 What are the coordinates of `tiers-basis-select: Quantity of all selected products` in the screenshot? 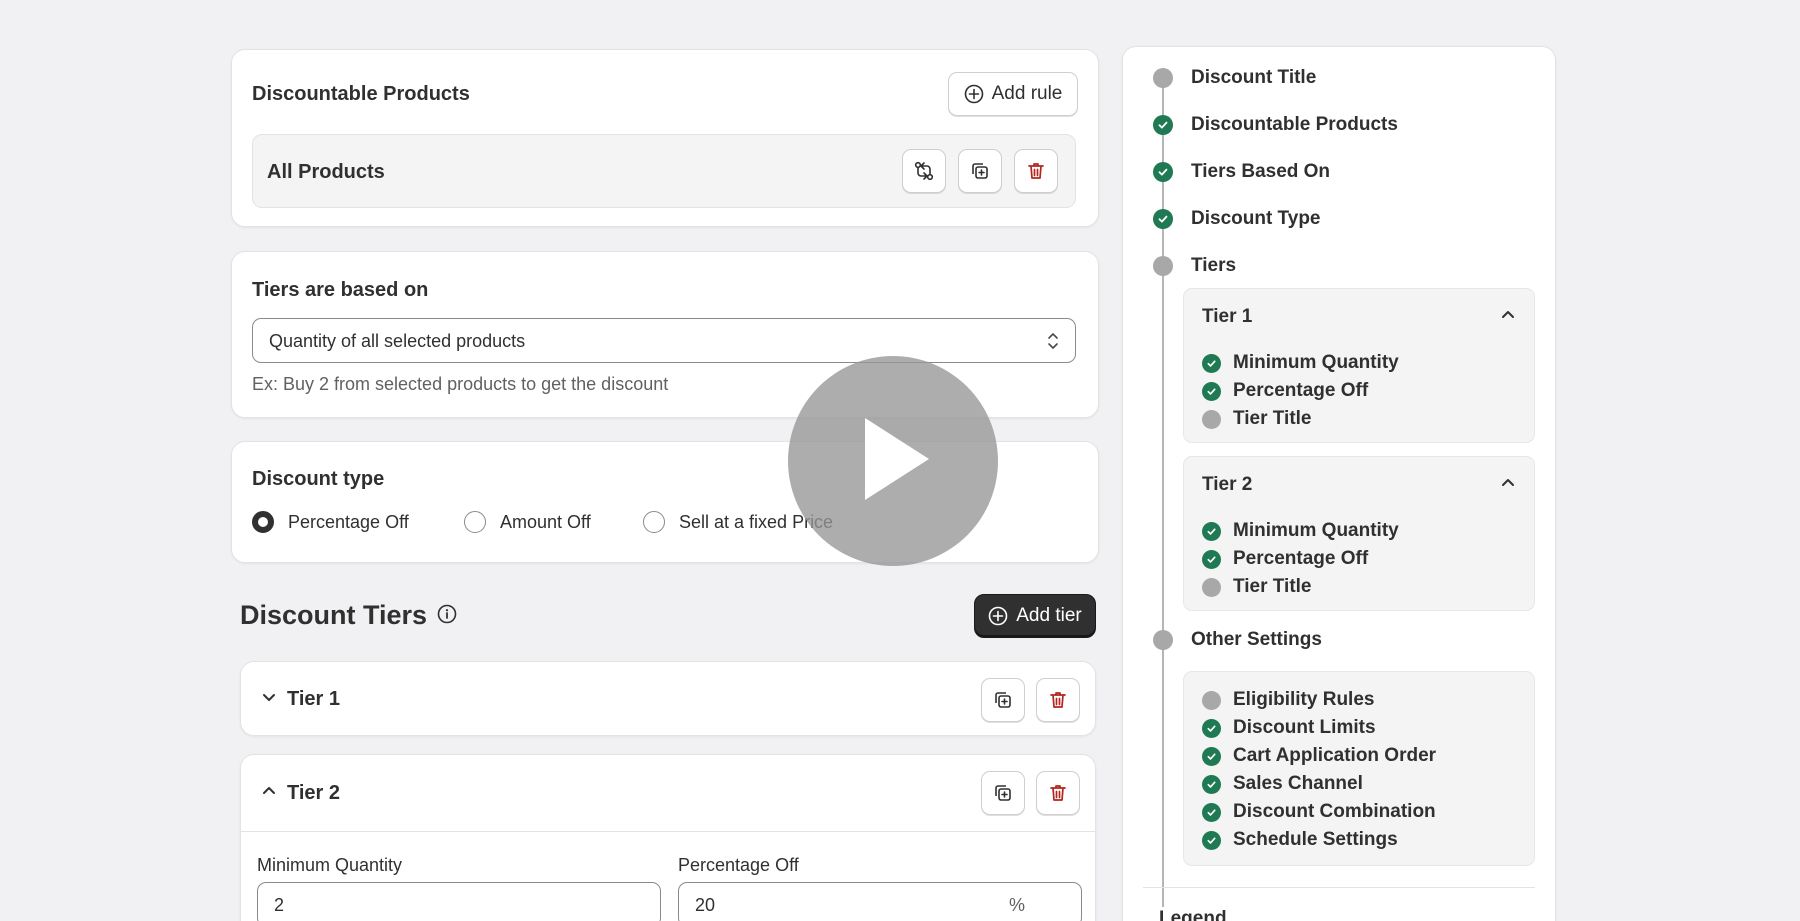 It's located at (664, 340).